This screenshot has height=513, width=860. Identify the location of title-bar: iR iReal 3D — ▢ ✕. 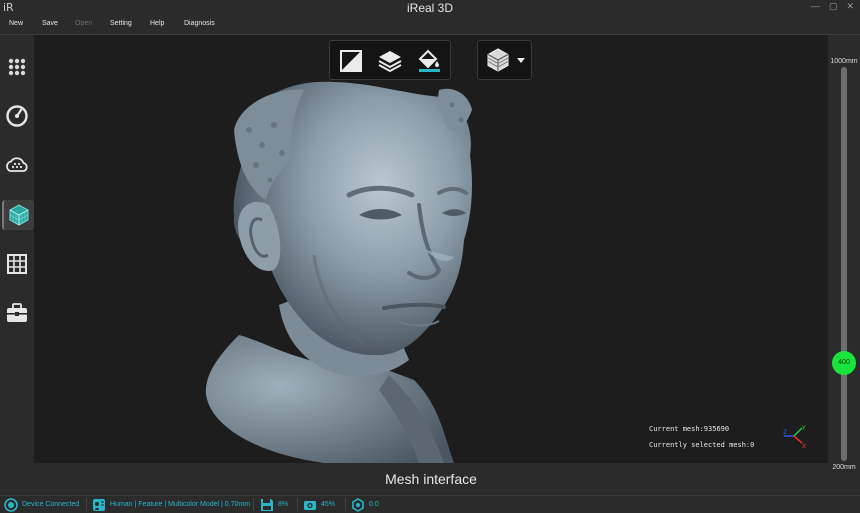
(430, 8).